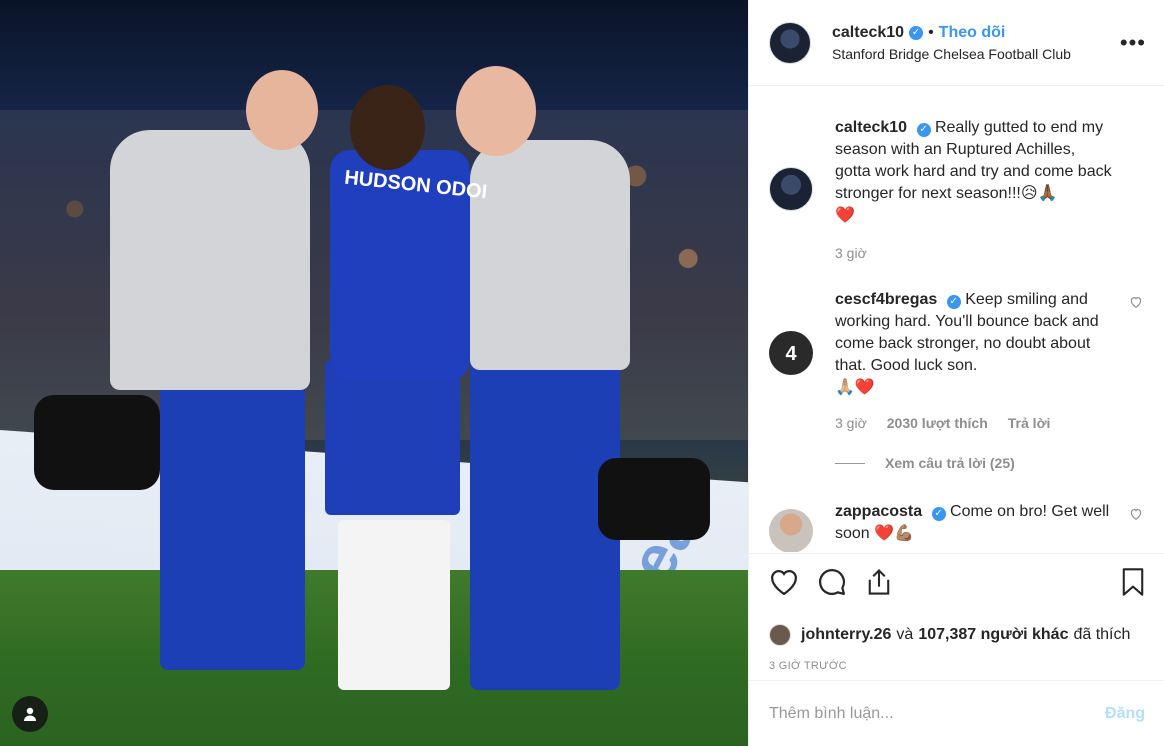 Image resolution: width=1164 pixels, height=746 pixels. Describe the element at coordinates (855, 387) in the screenshot. I see `comment-emoji: 🙏🏼❤️` at that location.